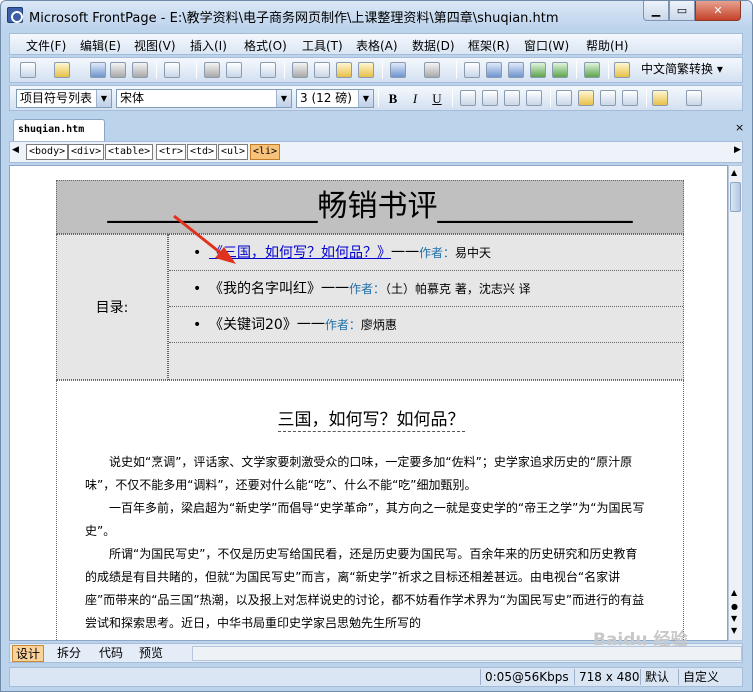 The height and width of the screenshot is (692, 753). Describe the element at coordinates (376, 677) in the screenshot. I see `status-bar: 0:05@56Kbps 718 x 480 默认 自定义` at that location.